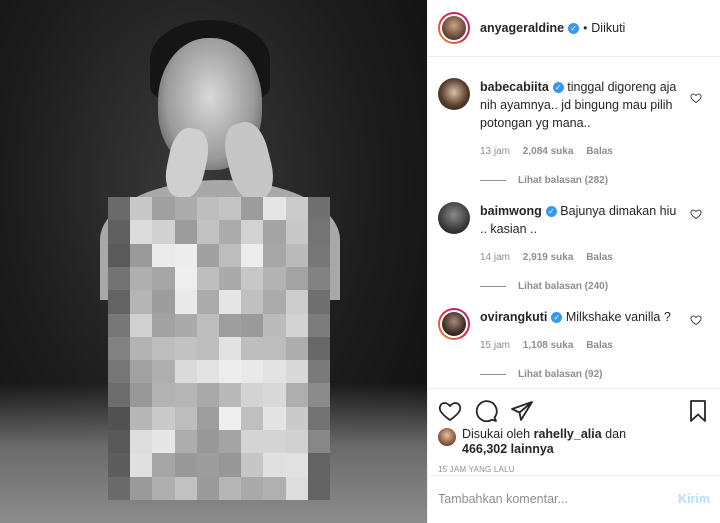 Image resolution: width=720 pixels, height=523 pixels. What do you see at coordinates (582, 257) in the screenshot?
I see `comment-meta: 14 jam 2,919 suka Balas` at bounding box center [582, 257].